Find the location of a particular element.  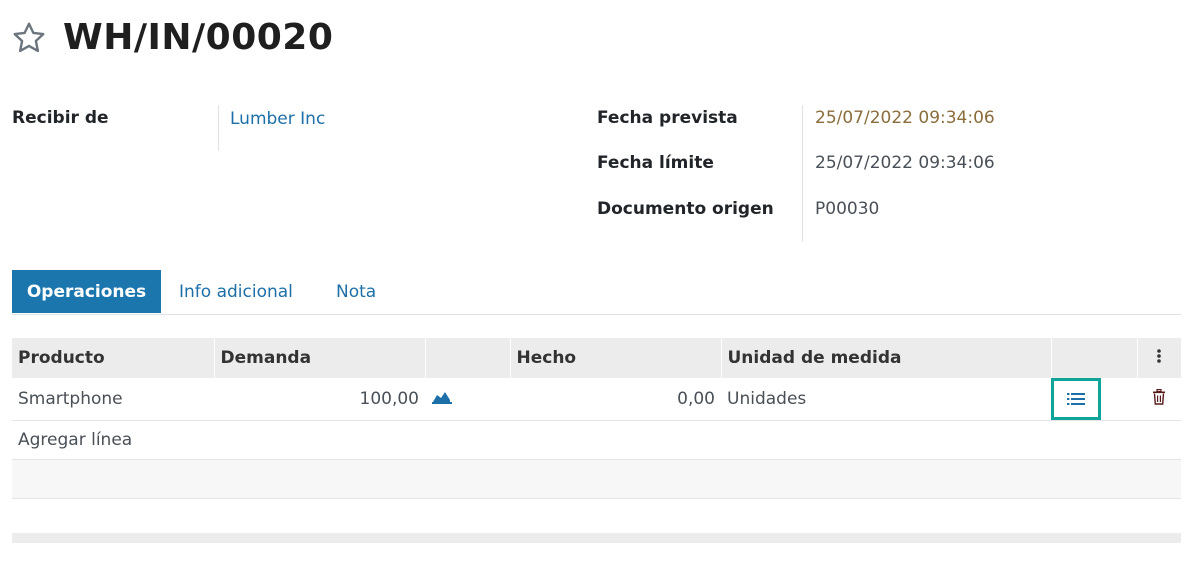

source-document-value: P00030 is located at coordinates (847, 209).